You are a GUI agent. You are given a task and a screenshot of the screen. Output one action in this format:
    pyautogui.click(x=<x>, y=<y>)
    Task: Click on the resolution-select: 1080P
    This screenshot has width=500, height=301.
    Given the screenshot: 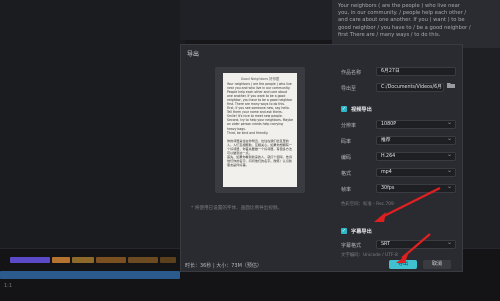 What is the action you would take?
    pyautogui.click(x=416, y=124)
    